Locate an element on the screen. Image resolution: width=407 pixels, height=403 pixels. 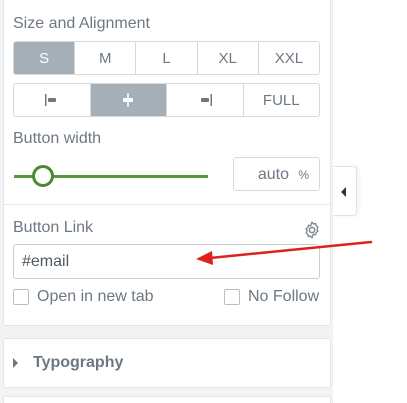
align-left-icon is located at coordinates (50, 100).